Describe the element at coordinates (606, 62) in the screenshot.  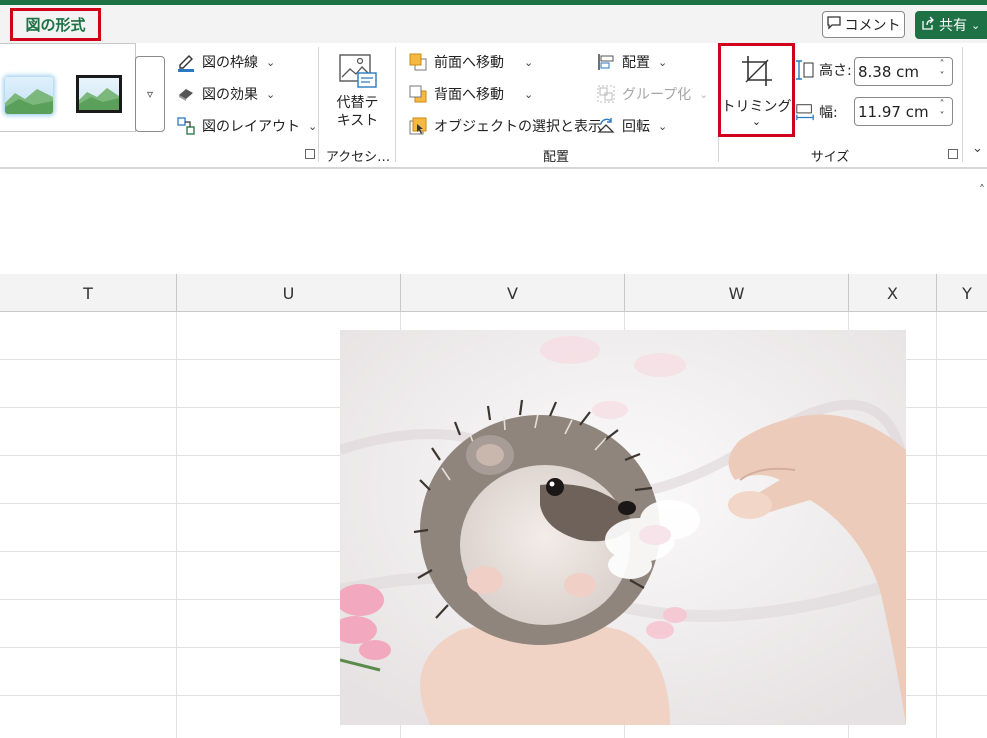
I see `align-icon` at that location.